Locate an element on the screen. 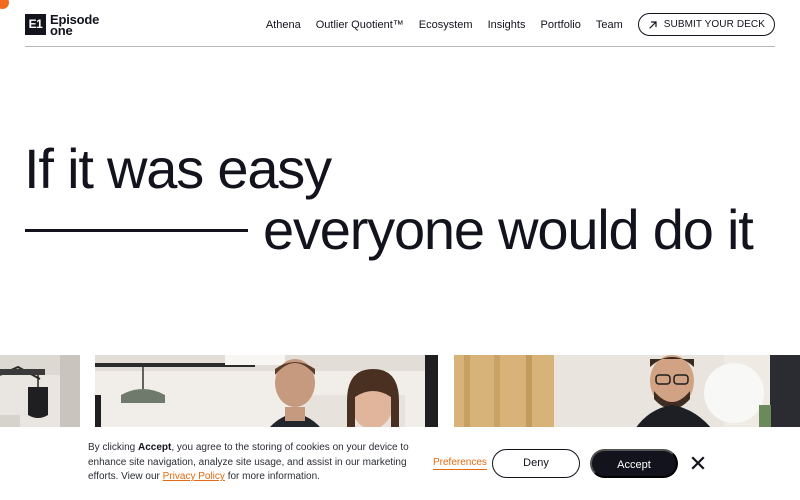 Image resolution: width=800 pixels, height=500 pixels. nav-item-portfolio: Portfolio is located at coordinates (560, 25).